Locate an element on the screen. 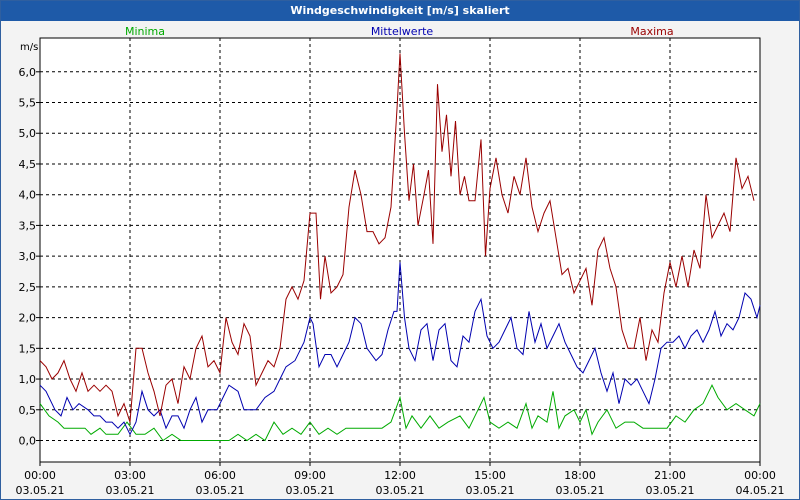 The width and height of the screenshot is (800, 500). y-tick-label: 3,0 is located at coordinates (28, 256).